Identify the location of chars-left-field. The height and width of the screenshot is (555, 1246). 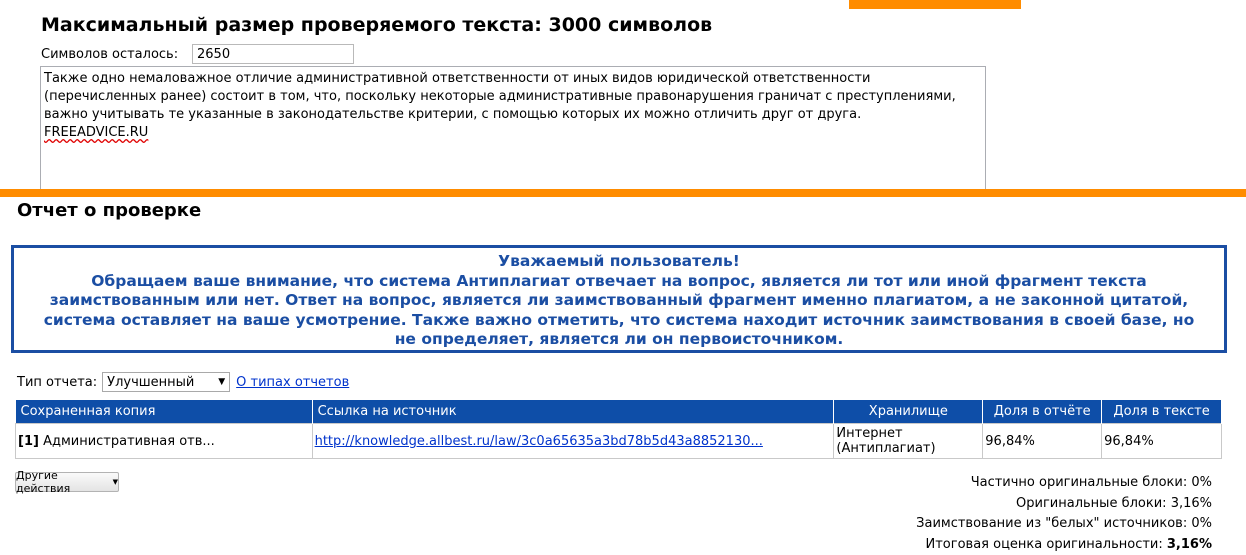
(273, 54).